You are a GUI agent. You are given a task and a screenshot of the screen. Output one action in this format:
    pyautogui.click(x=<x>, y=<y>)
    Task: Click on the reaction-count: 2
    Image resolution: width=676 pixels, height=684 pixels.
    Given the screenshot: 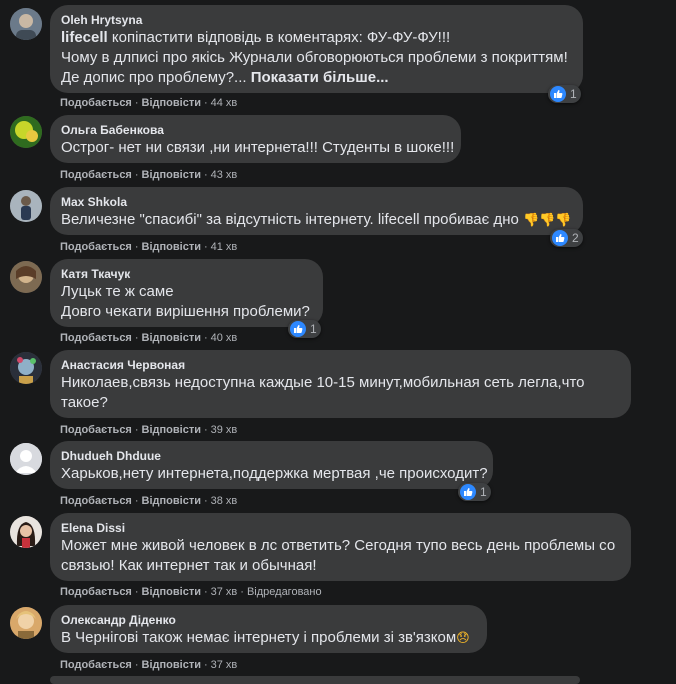 What is the action you would take?
    pyautogui.click(x=566, y=238)
    